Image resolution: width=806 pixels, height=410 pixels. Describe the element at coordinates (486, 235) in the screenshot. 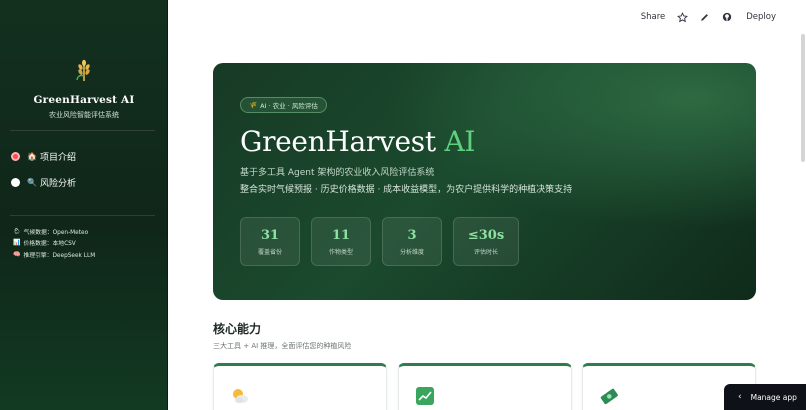

I see `stat-value: ≤30s` at that location.